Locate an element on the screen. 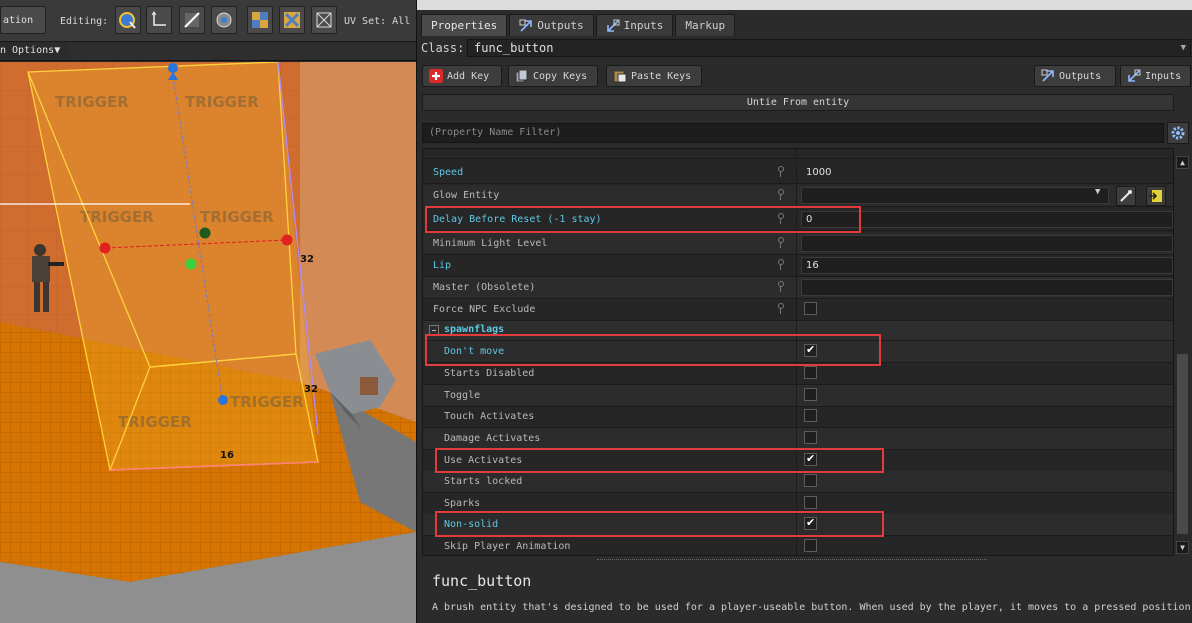 This screenshot has height=623, width=1192. viewport-options-menu: n Options▼ is located at coordinates (34, 51).